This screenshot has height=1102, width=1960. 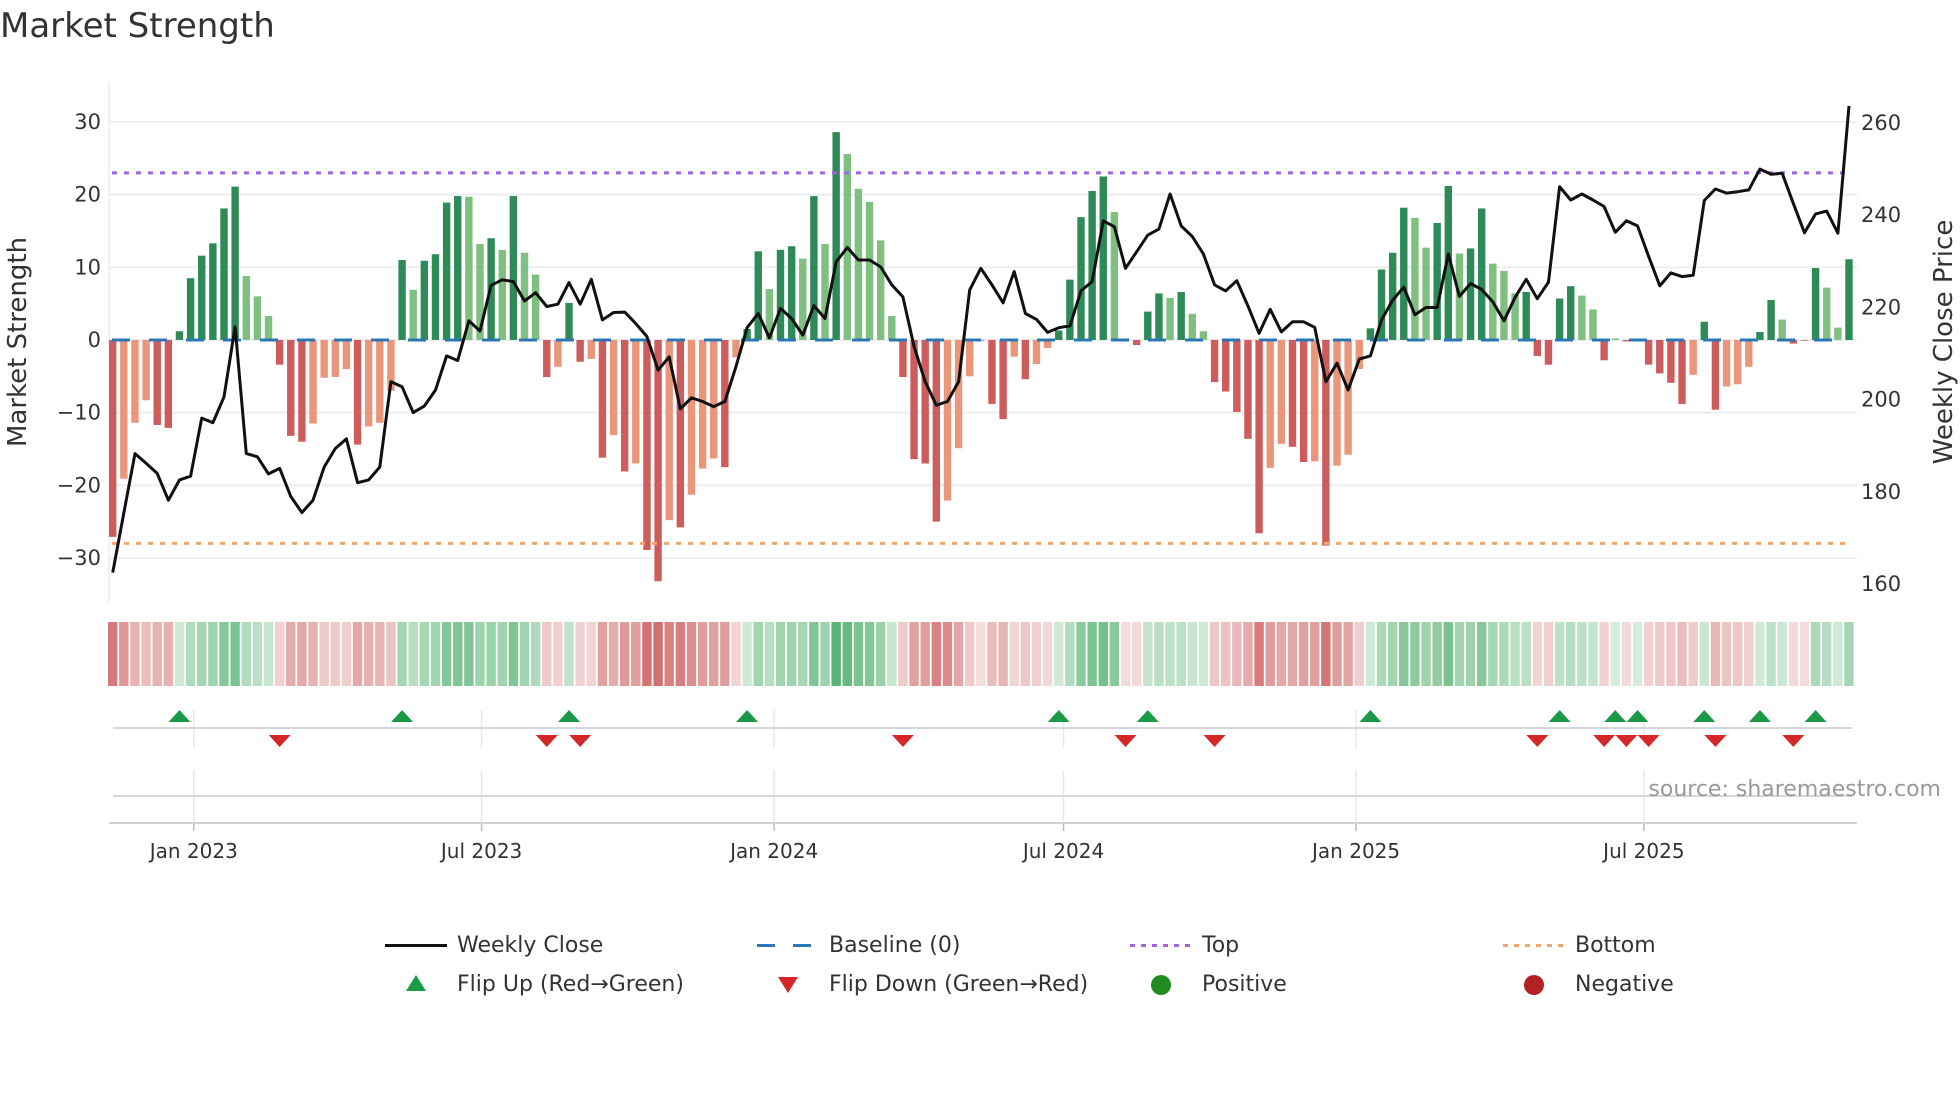 What do you see at coordinates (87, 267) in the screenshot?
I see `left-tick-label: 10` at bounding box center [87, 267].